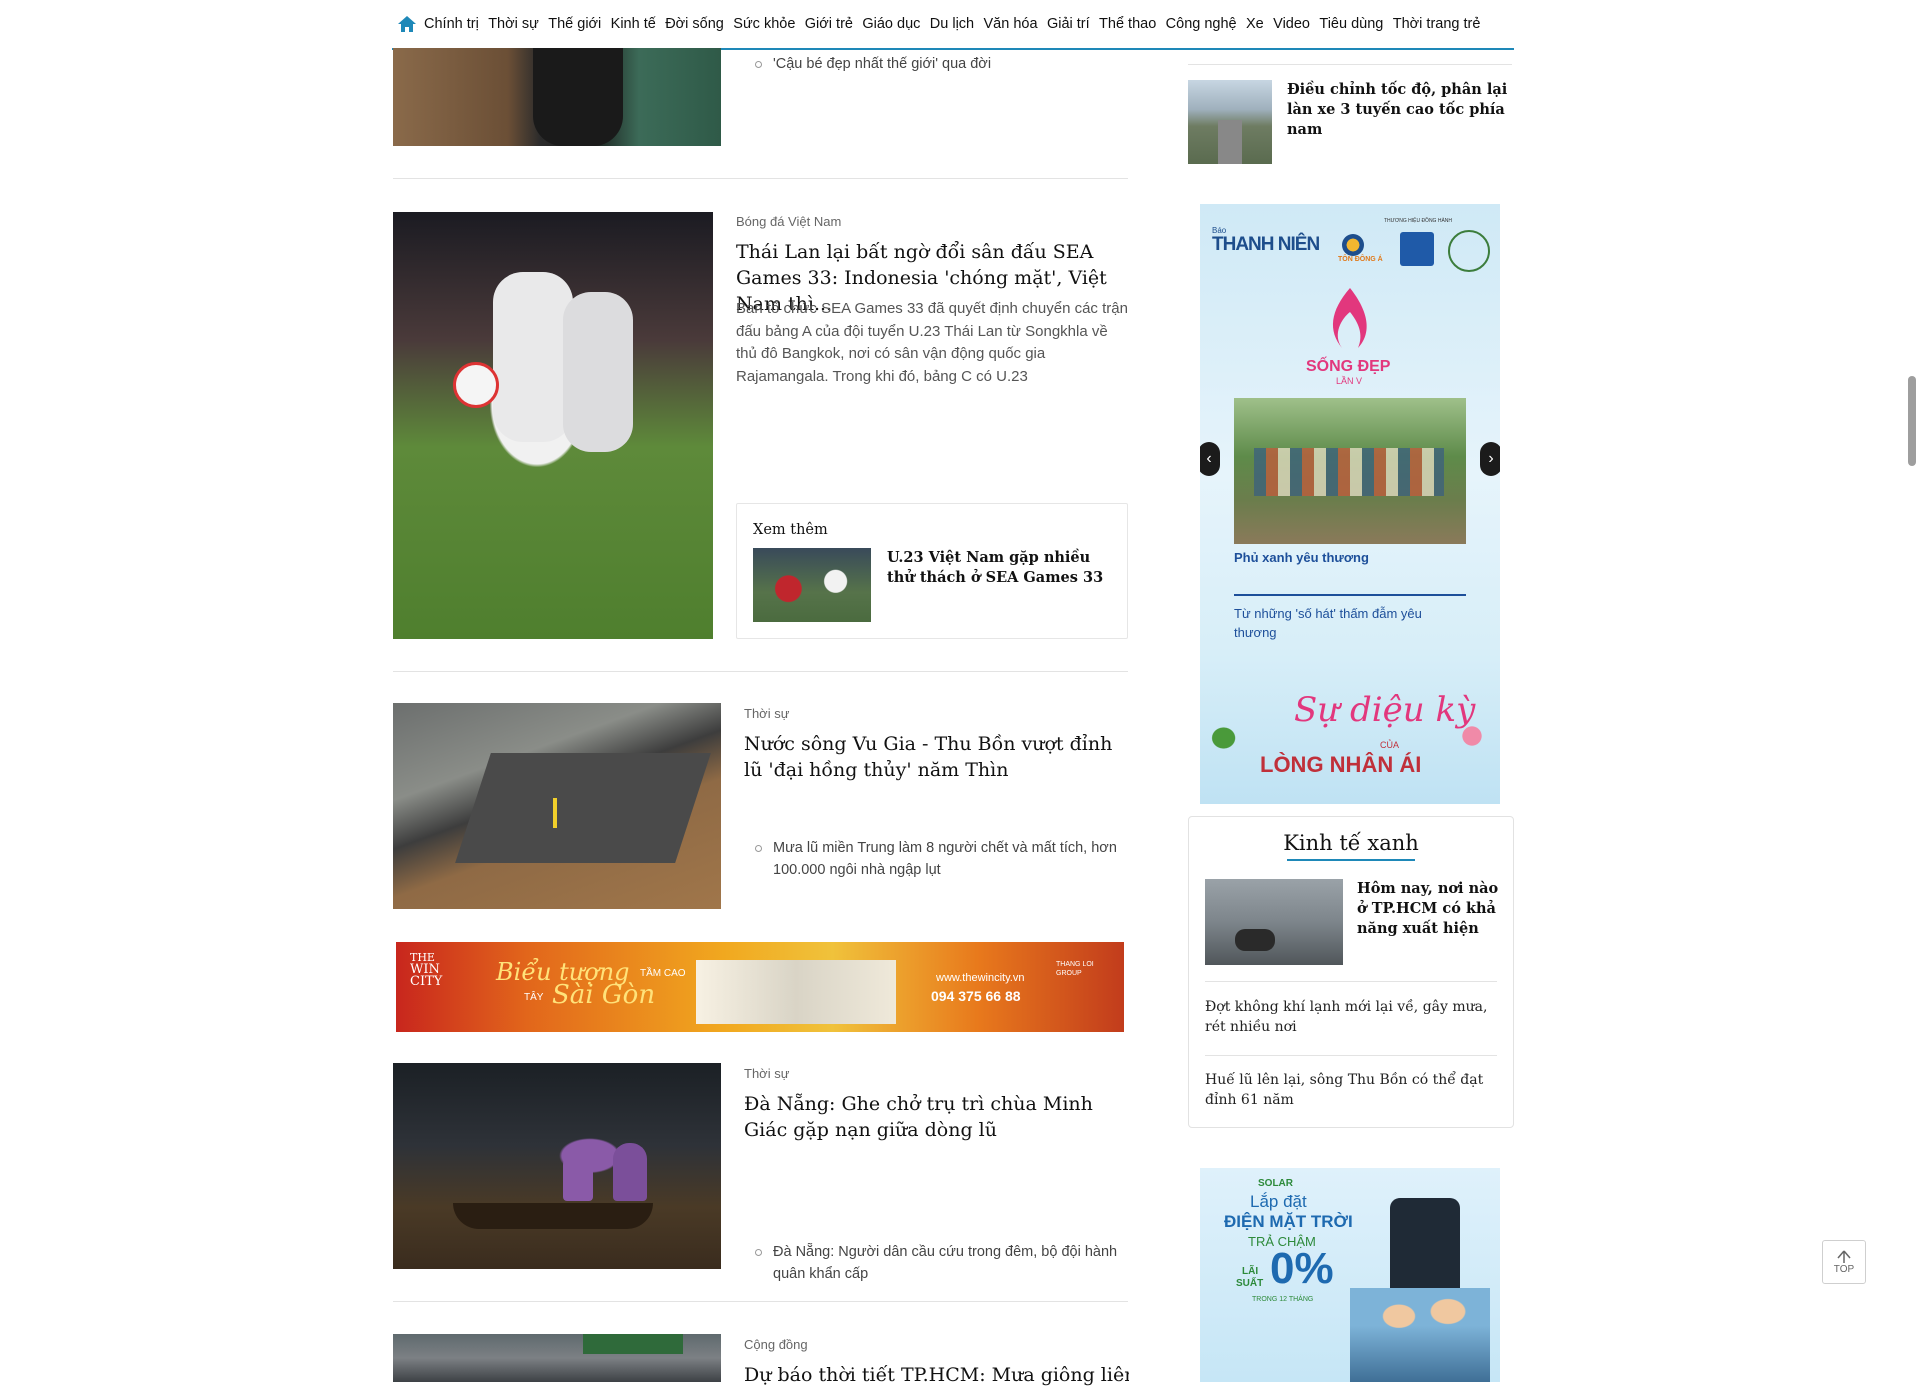  Describe the element at coordinates (694, 24) in the screenshot. I see `nav-item: Đời sống` at that location.